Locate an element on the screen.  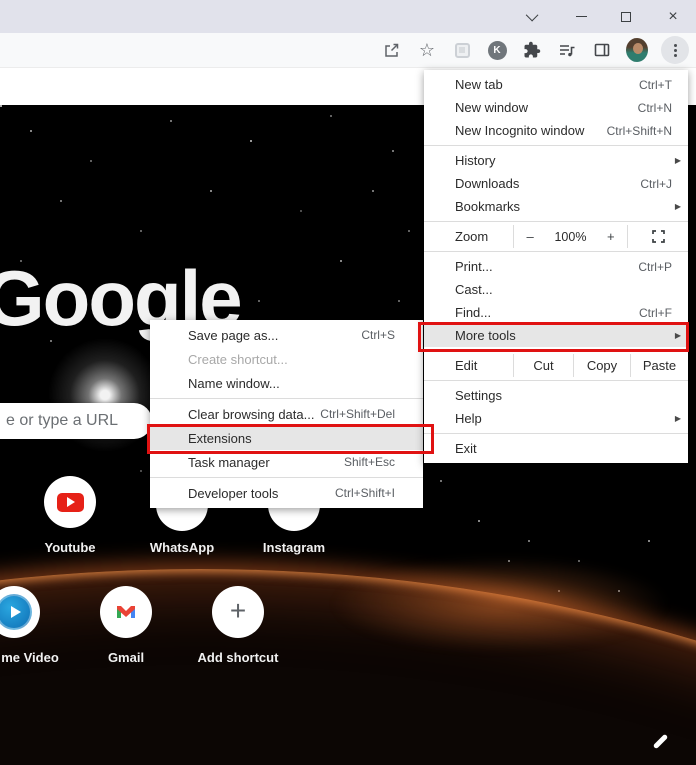
close-button: × is located at coordinates (673, 16).